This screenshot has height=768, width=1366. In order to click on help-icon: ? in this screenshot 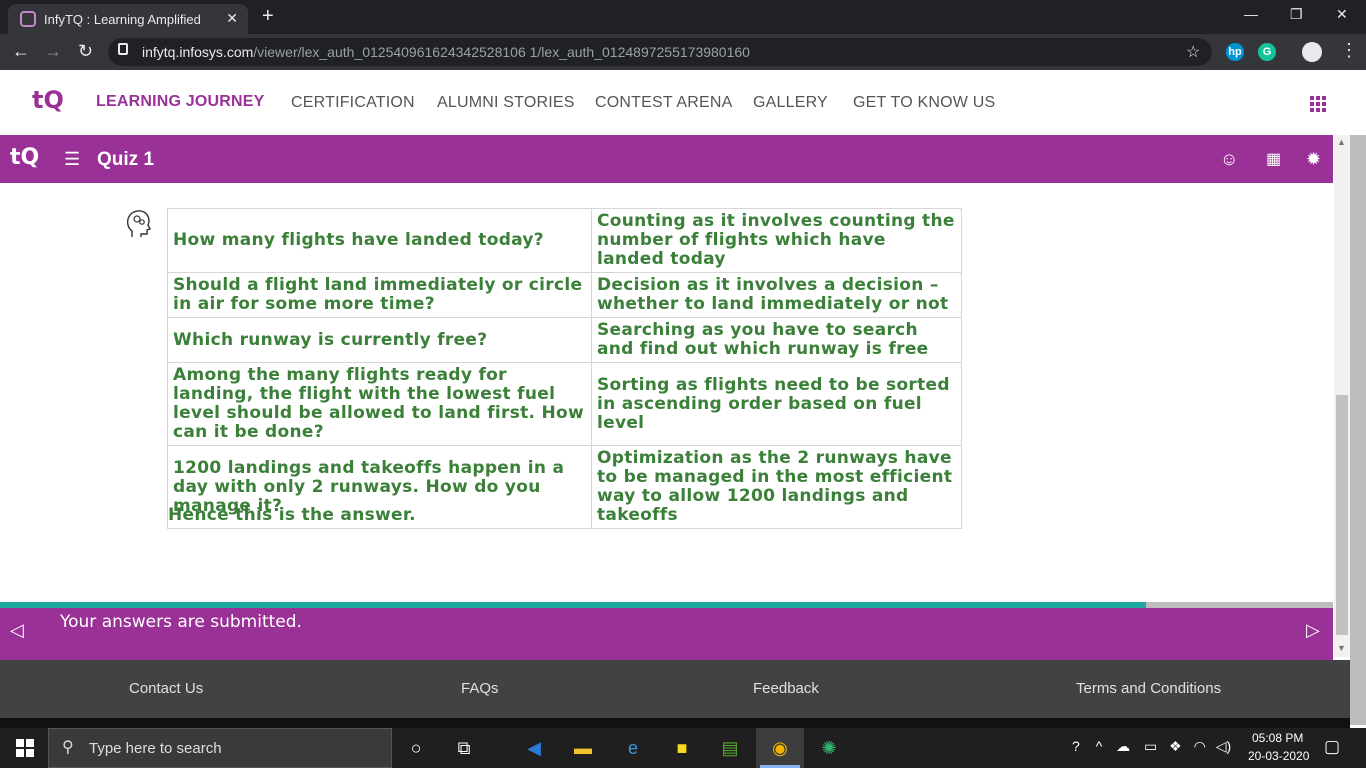, I will do `click(1076, 746)`.